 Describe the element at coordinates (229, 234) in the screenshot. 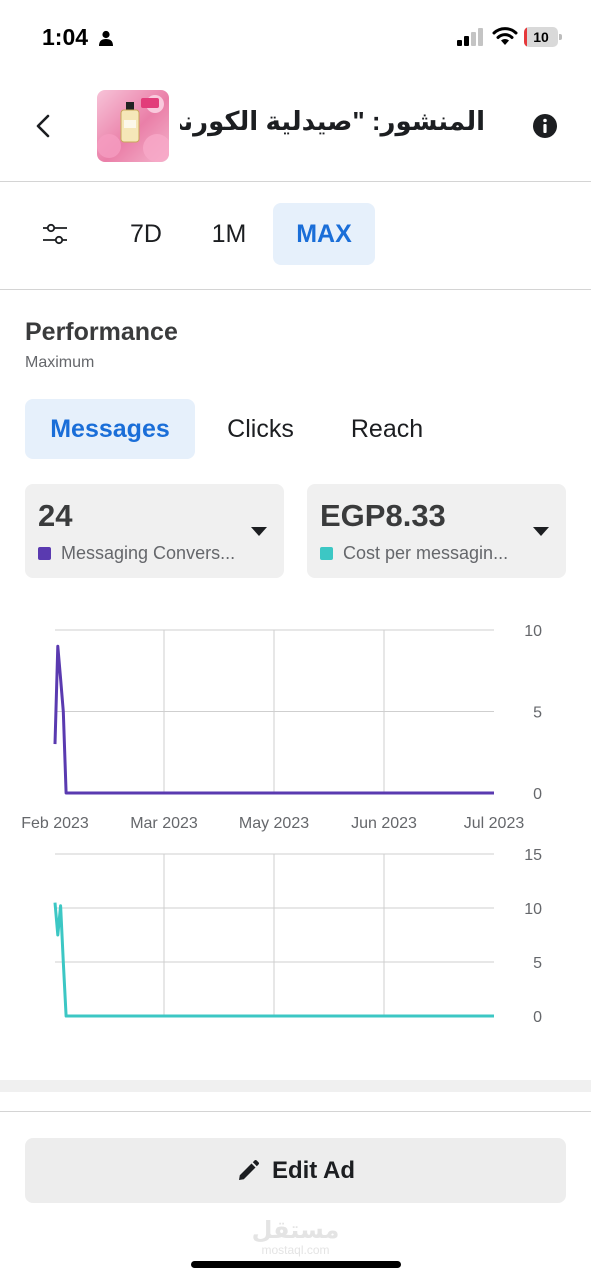

I see `range-1m-tab: 1M` at that location.